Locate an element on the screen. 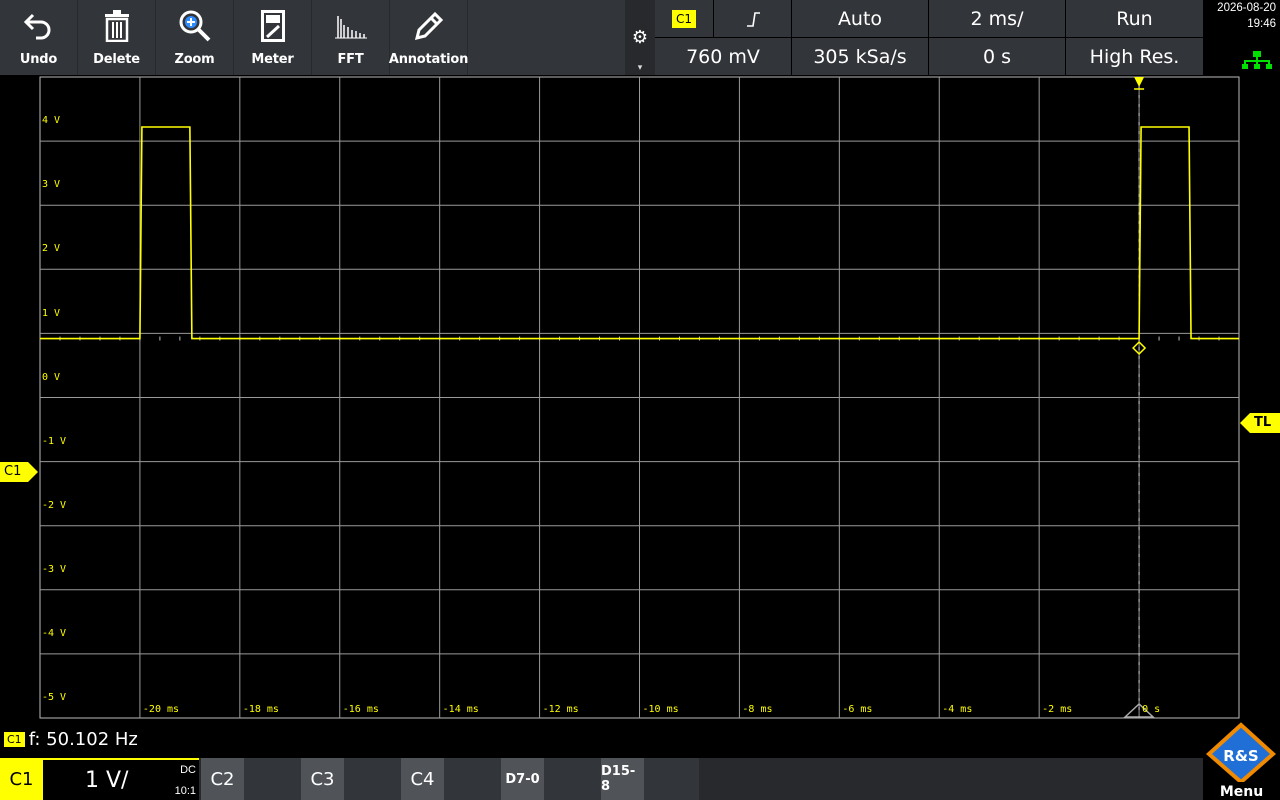 This screenshot has height=800, width=1280. frequency-readout: f: 50.102 Hz is located at coordinates (83, 739).